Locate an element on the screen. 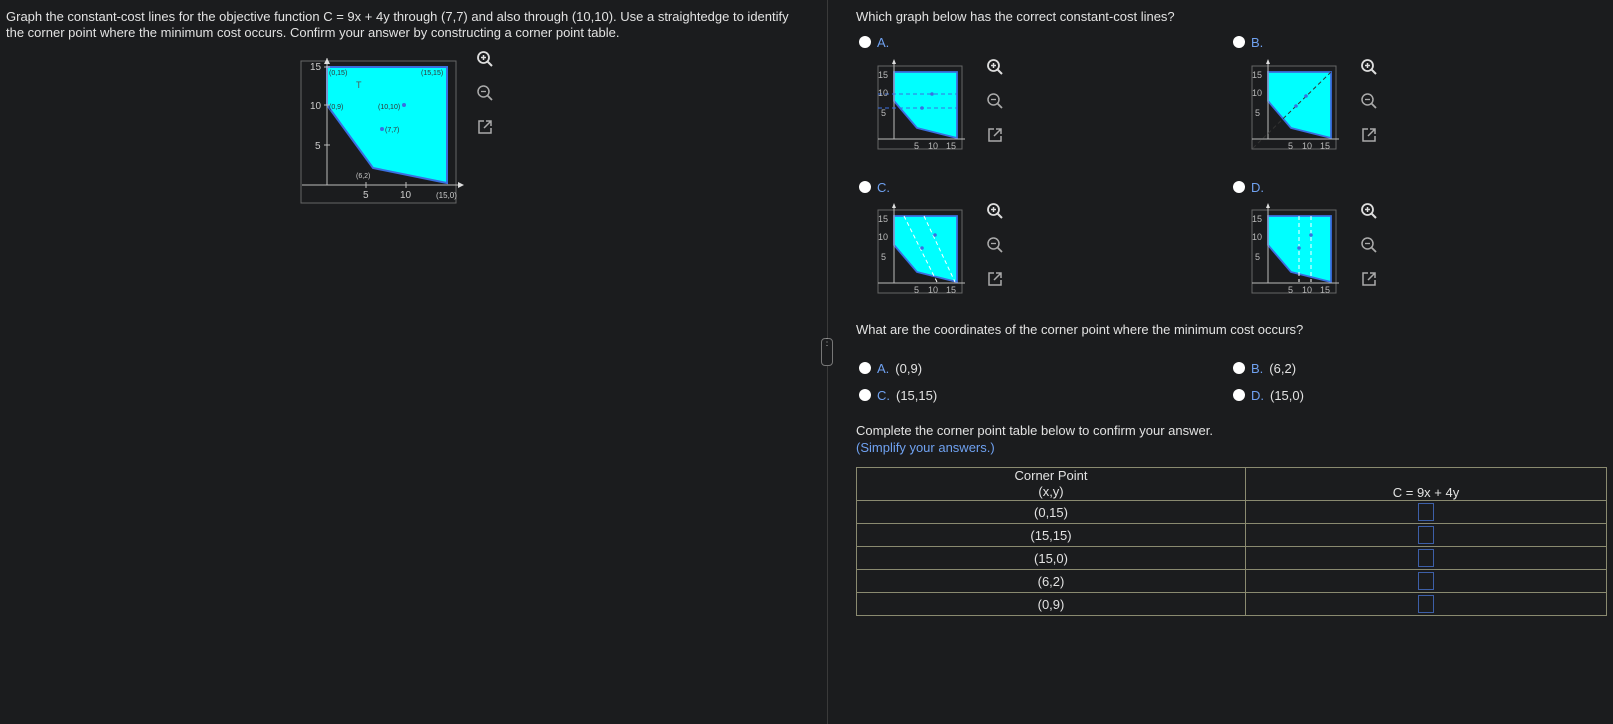 The height and width of the screenshot is (724, 1613). q1-graph-b: 15 10 5 5 10 15 is located at coordinates (1296, 105).